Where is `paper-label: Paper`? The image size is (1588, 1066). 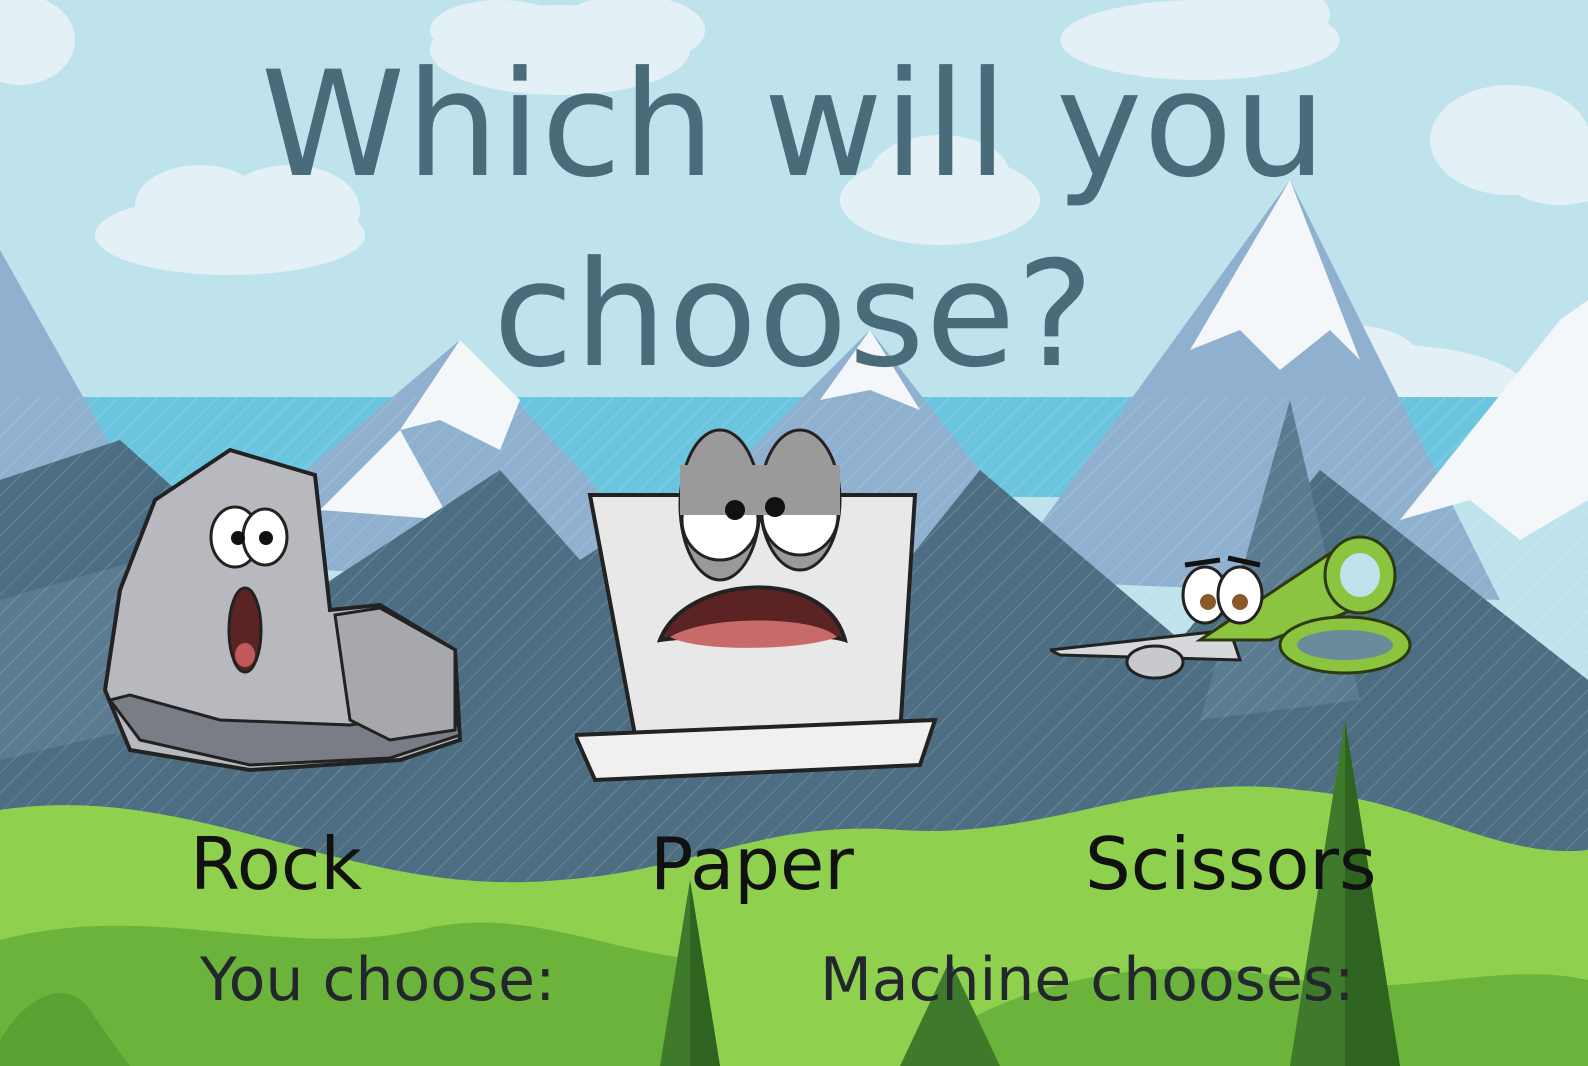 paper-label: Paper is located at coordinates (752, 864).